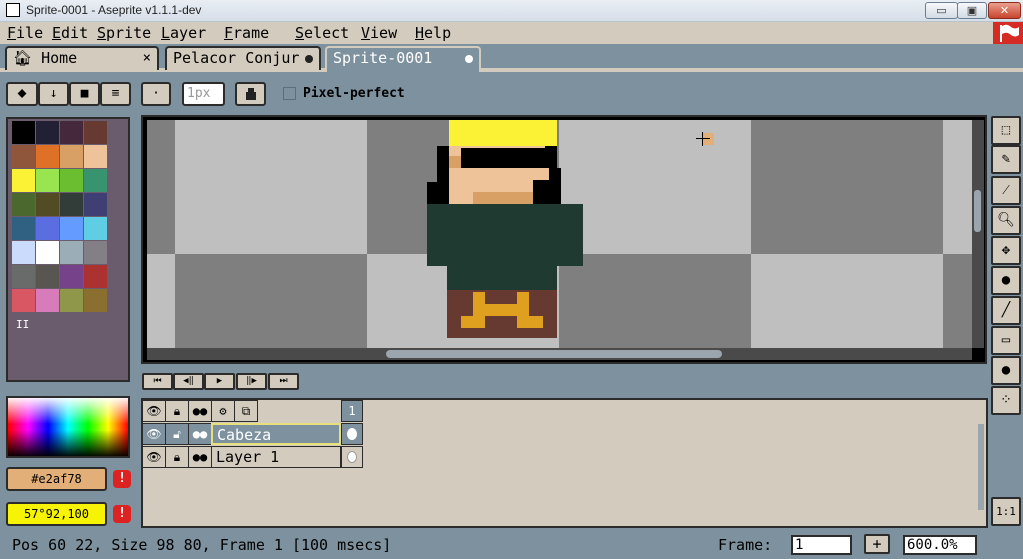 The height and width of the screenshot is (559, 1023). Describe the element at coordinates (68, 427) in the screenshot. I see `color-spectrum` at that location.